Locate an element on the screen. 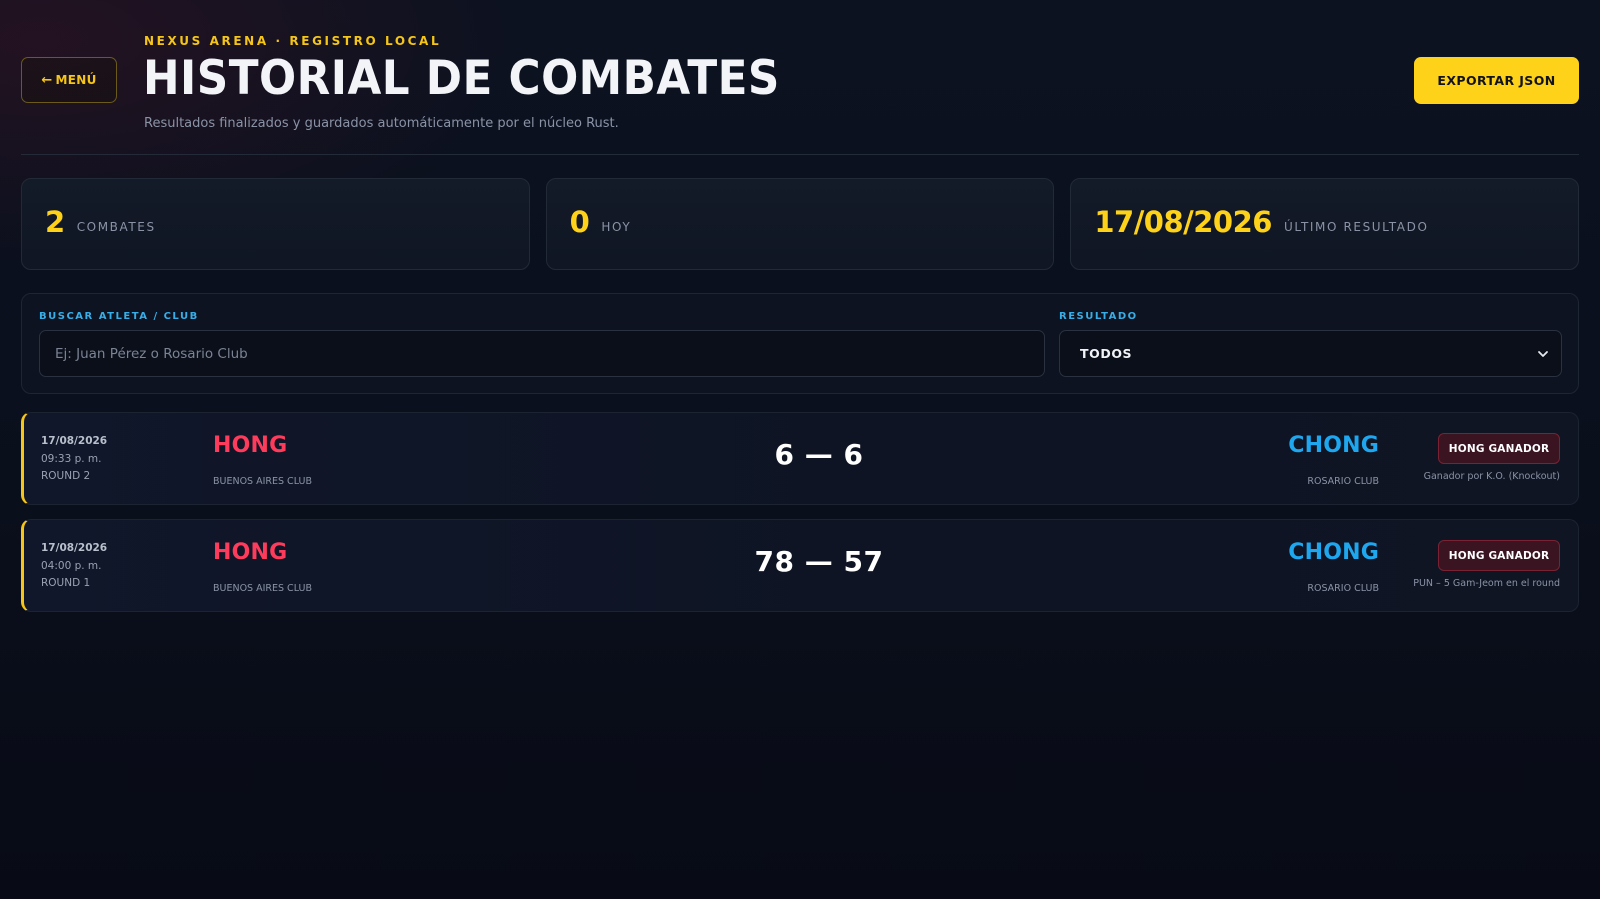  result-select: TODOS is located at coordinates (1310, 353).